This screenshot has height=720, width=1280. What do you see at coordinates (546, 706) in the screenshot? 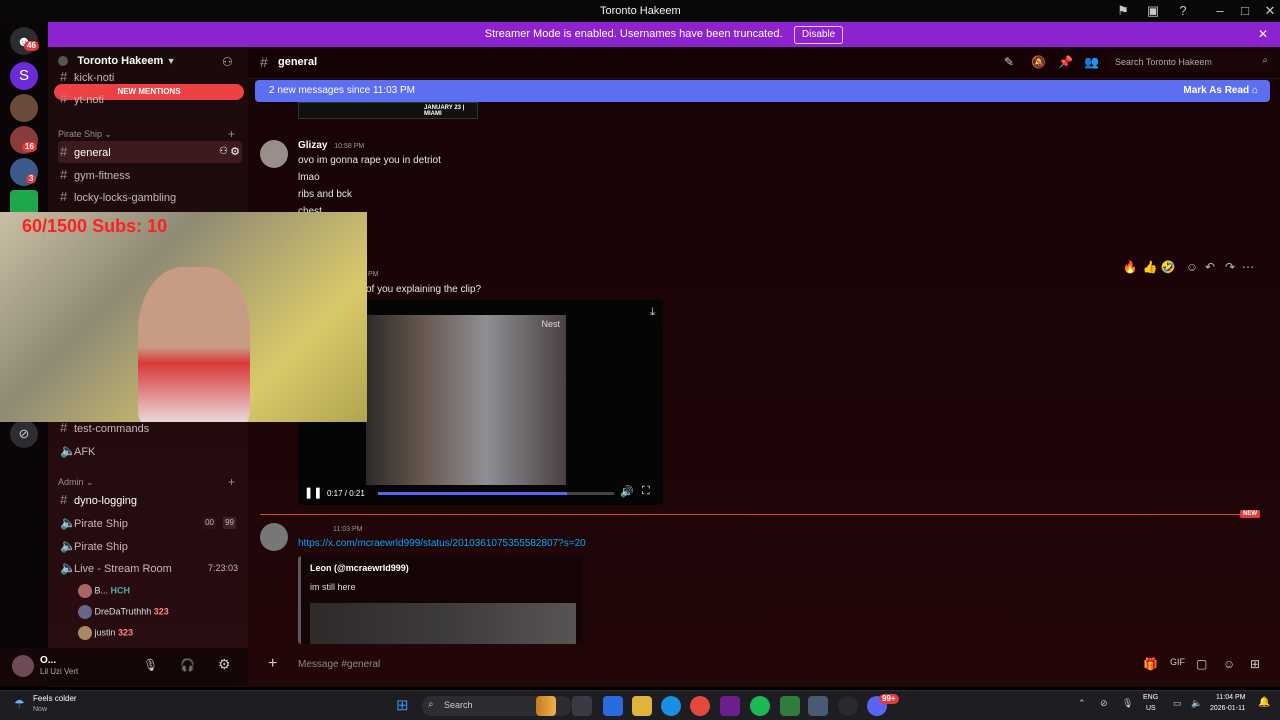
I see `taskbar-app-icon` at bounding box center [546, 706].